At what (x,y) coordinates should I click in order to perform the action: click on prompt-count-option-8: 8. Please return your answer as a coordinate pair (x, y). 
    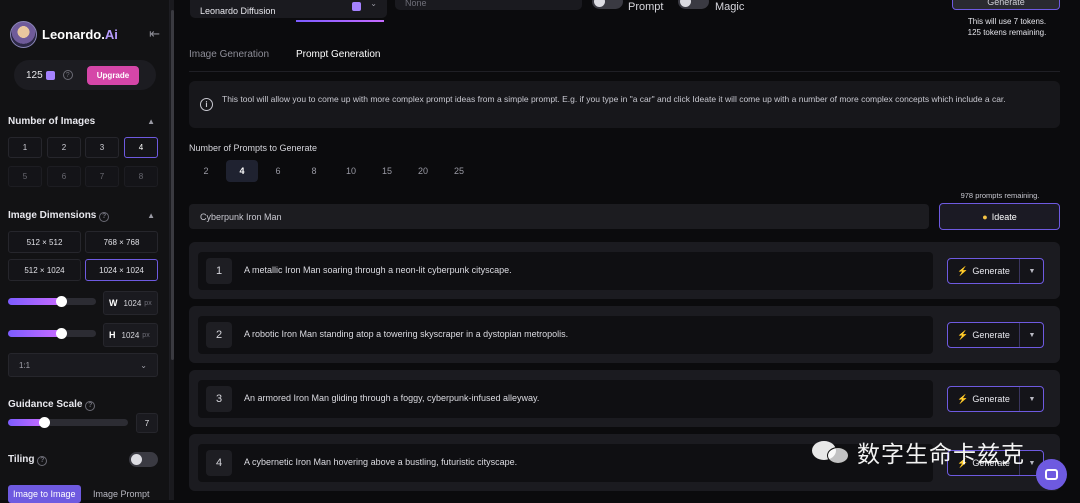
    Looking at the image, I should click on (314, 171).